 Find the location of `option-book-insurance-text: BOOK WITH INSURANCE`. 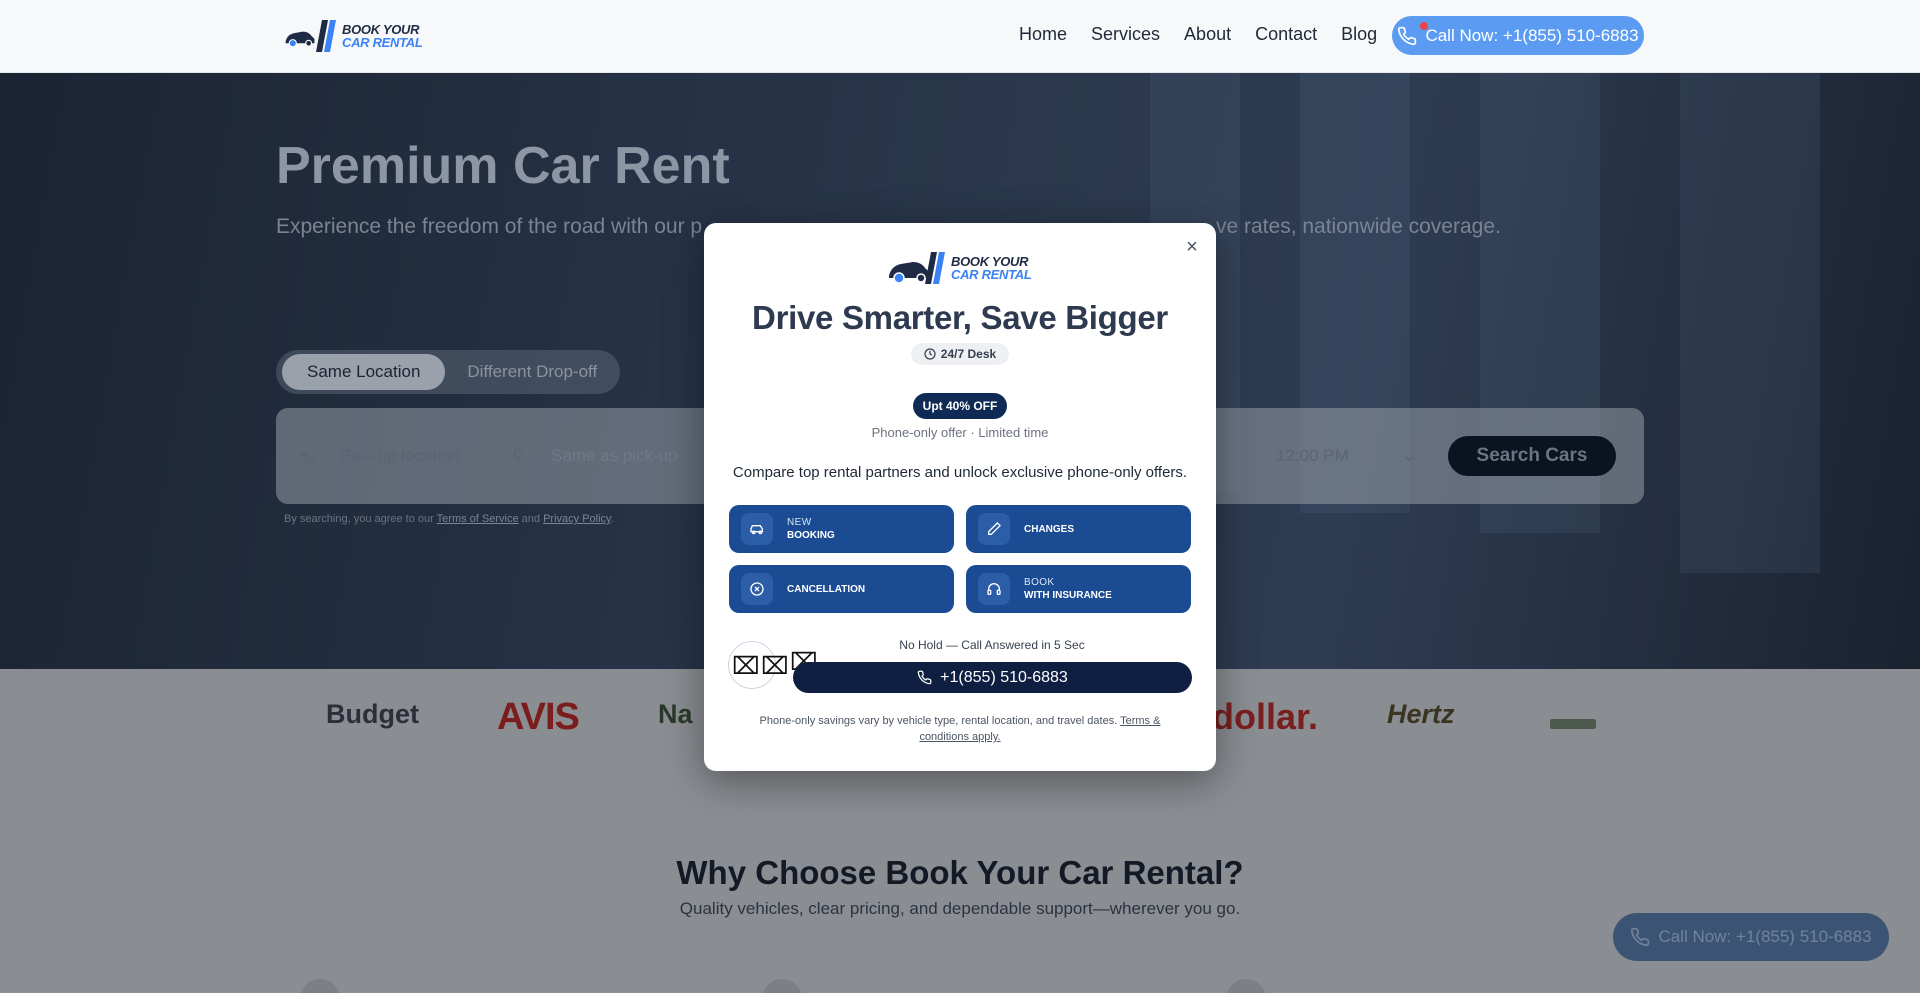

option-book-insurance-text: BOOK WITH INSURANCE is located at coordinates (1068, 589).